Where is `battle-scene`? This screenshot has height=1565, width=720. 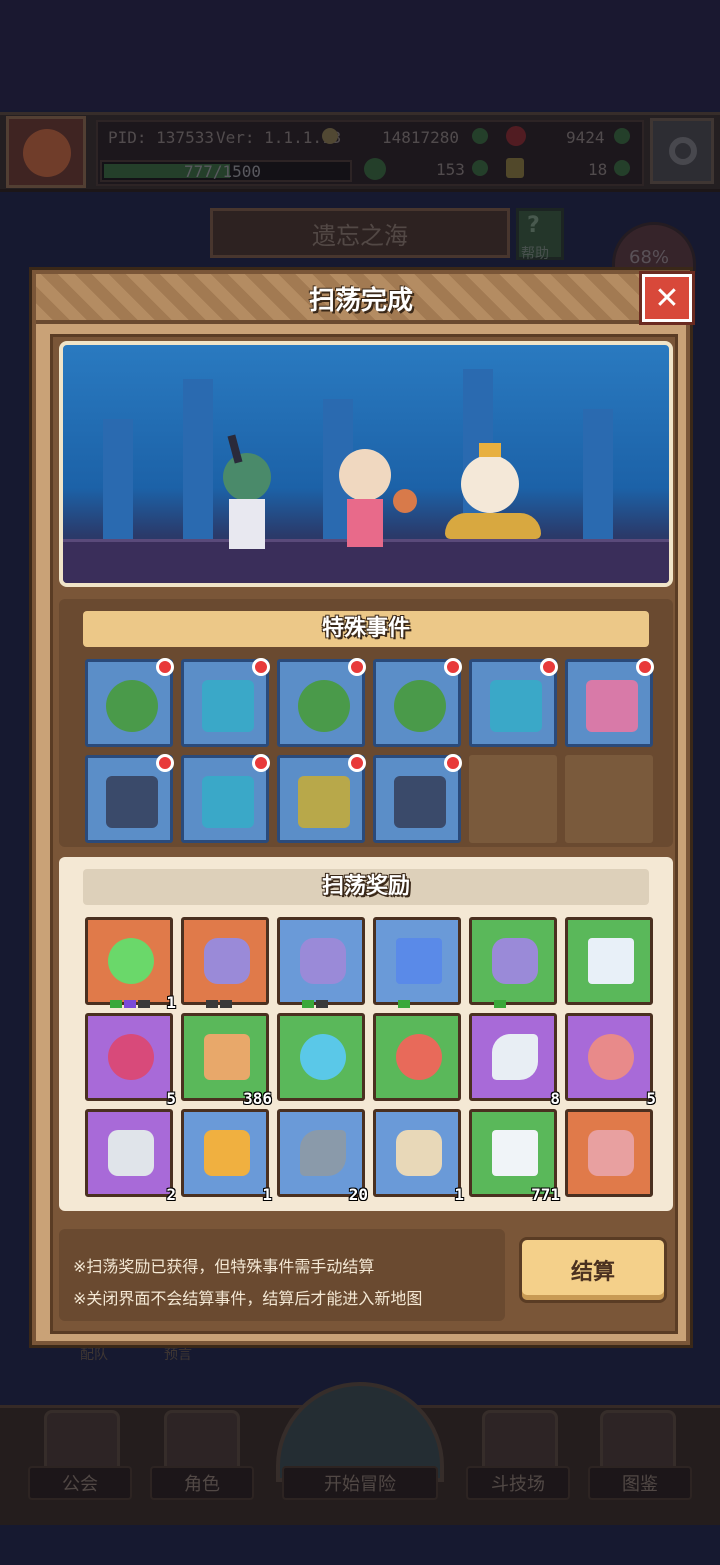 battle-scene is located at coordinates (366, 464).